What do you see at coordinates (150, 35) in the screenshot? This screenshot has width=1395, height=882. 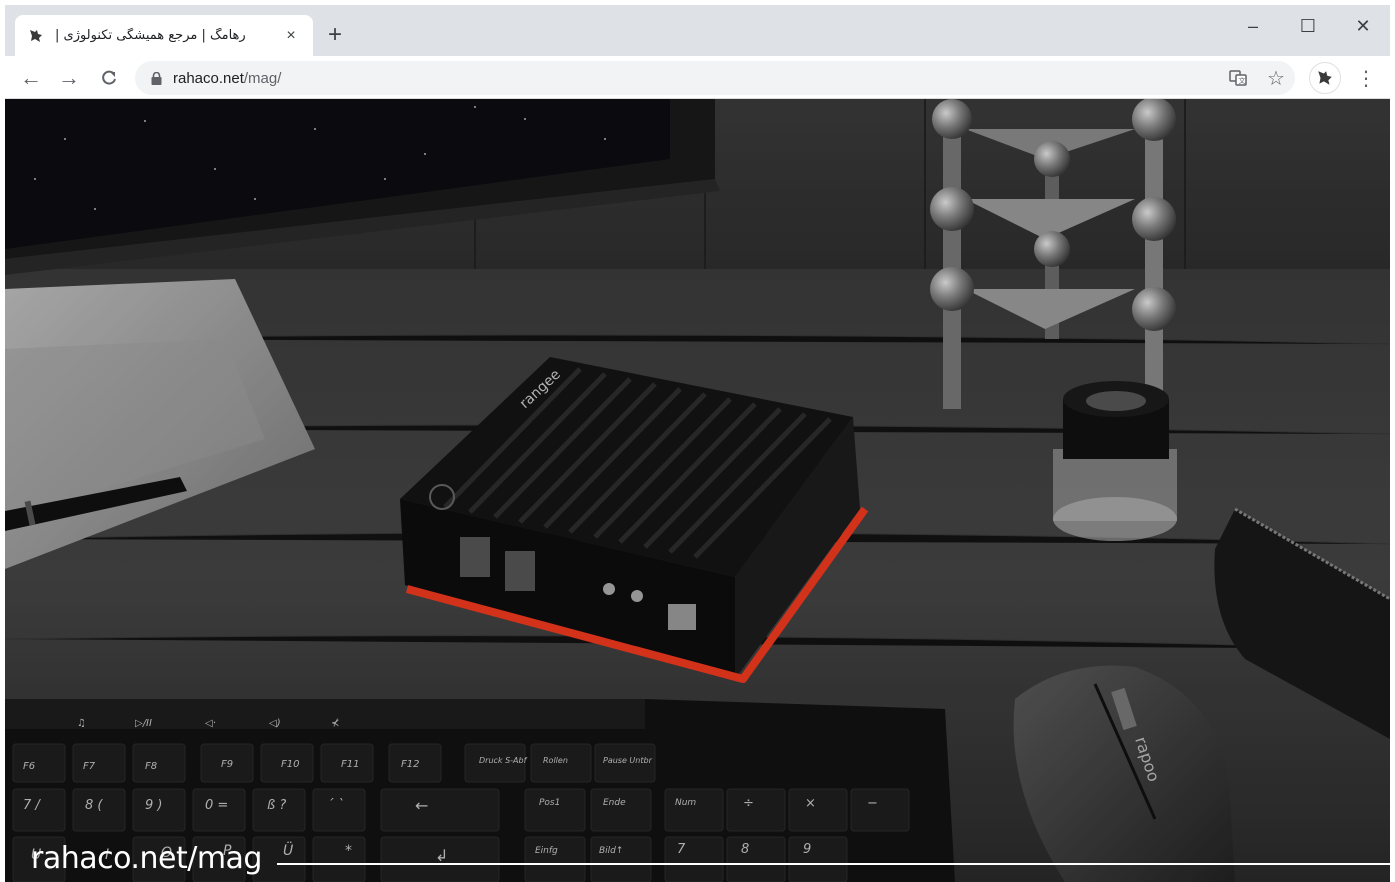 I see `tab-title: رهامگ | مرجع همیشگی تکنولوژی |` at bounding box center [150, 35].